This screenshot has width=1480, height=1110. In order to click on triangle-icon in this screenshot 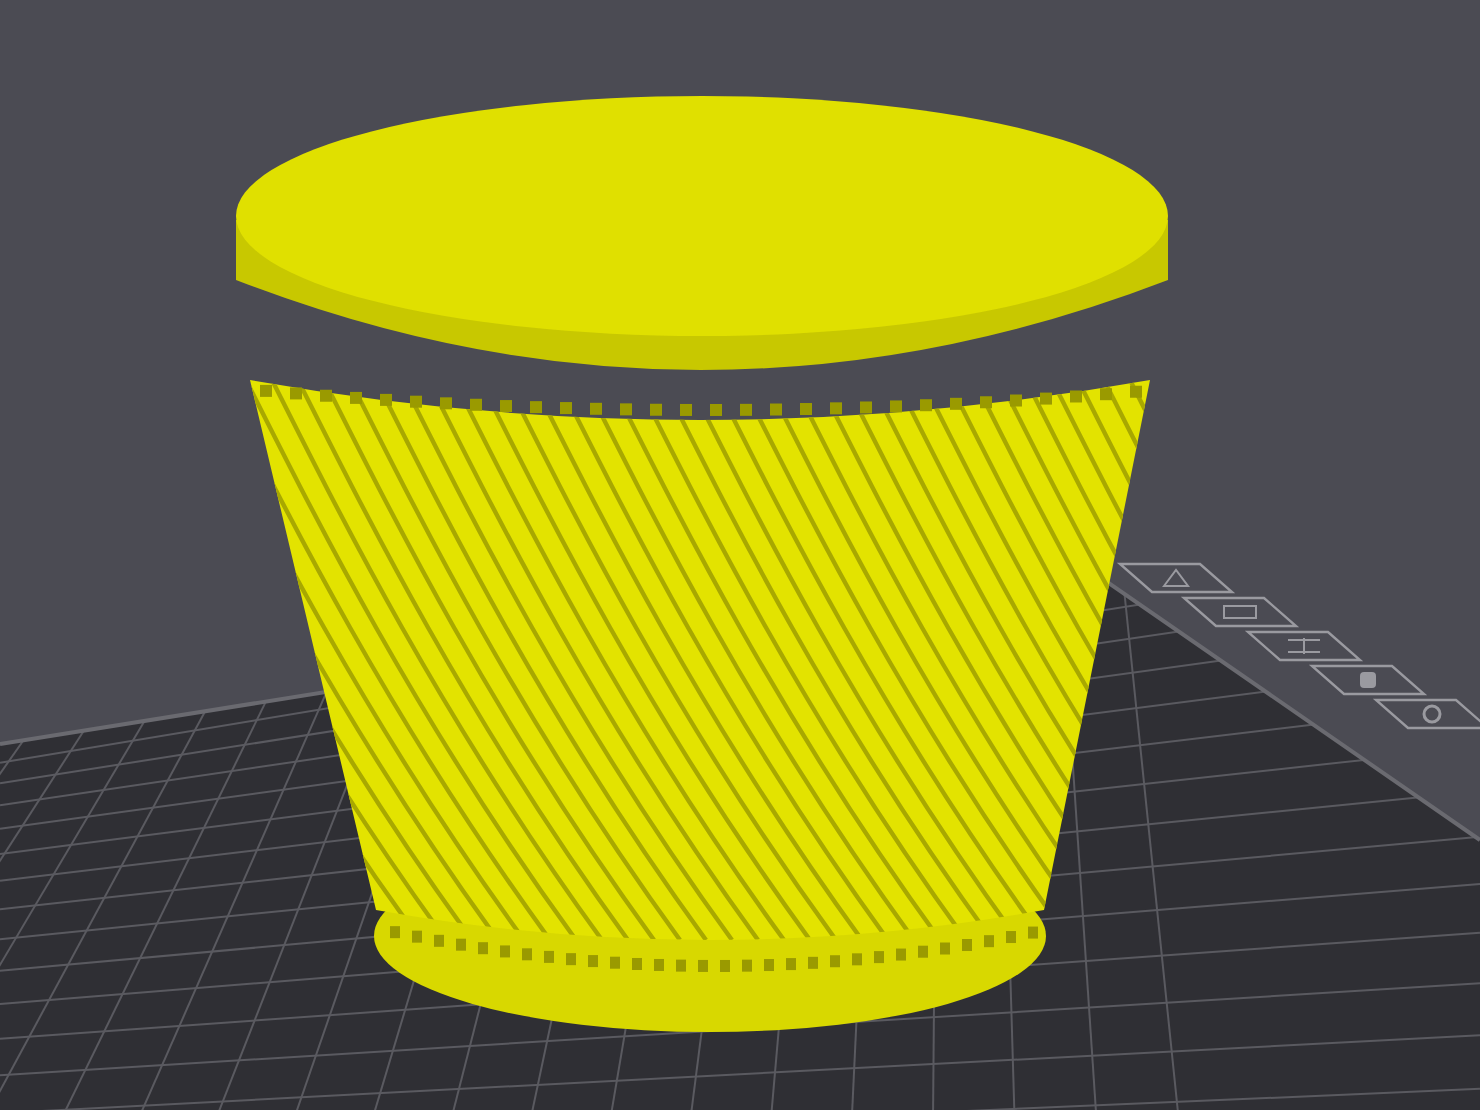, I will do `click(1176, 578)`.